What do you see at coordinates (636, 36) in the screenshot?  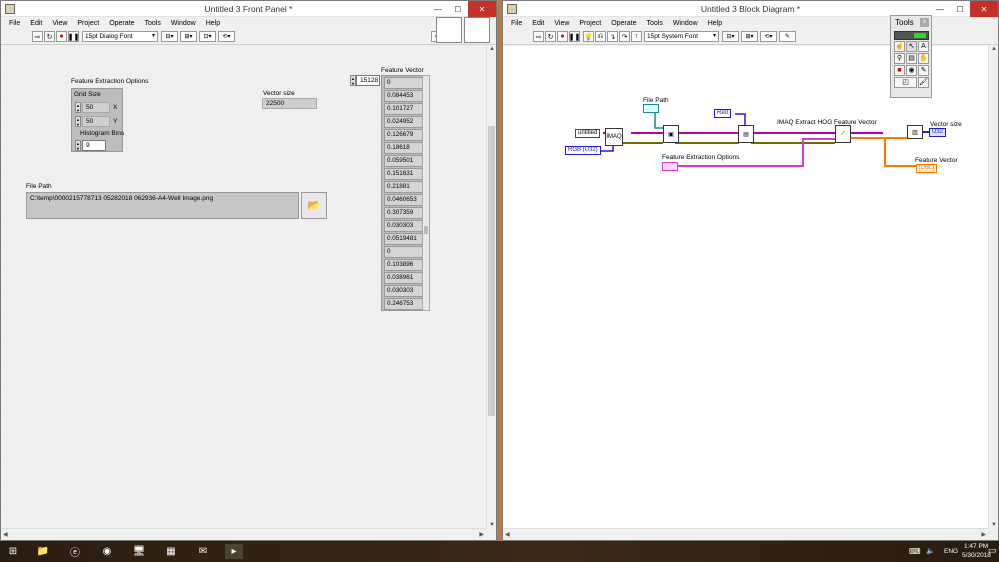 I see `step-out-icon: ↑` at bounding box center [636, 36].